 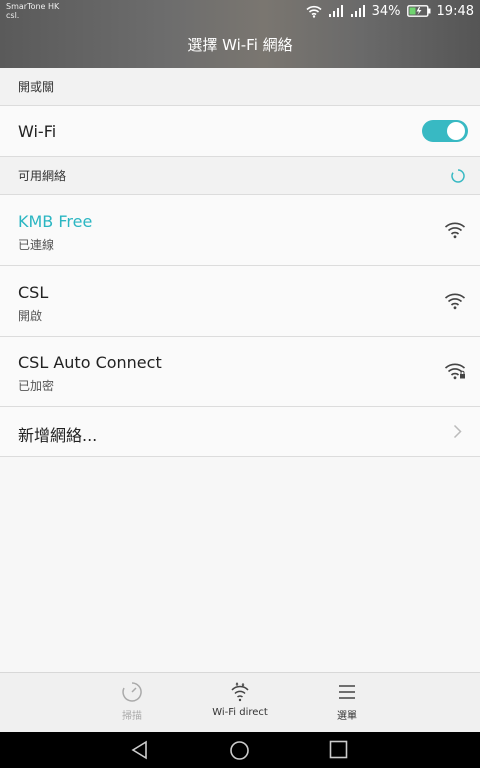 What do you see at coordinates (240, 176) in the screenshot?
I see `section-header-available: 可用網絡` at bounding box center [240, 176].